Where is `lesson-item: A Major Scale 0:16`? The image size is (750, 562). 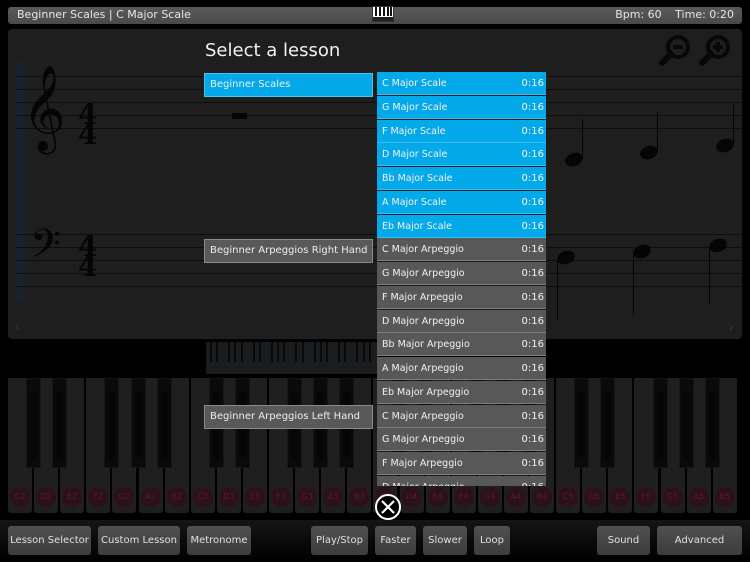
lesson-item: A Major Scale 0:16 is located at coordinates (461, 202).